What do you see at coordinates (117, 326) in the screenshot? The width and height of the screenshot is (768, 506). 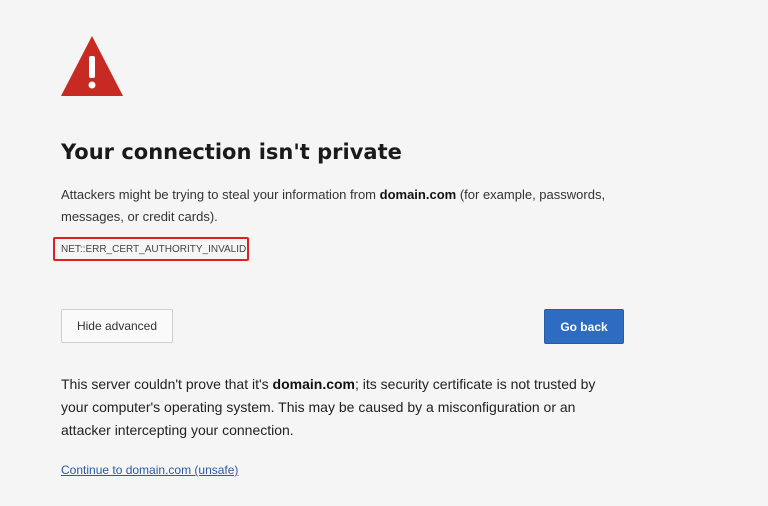 I see `hide-advanced-button: Hide advanced` at bounding box center [117, 326].